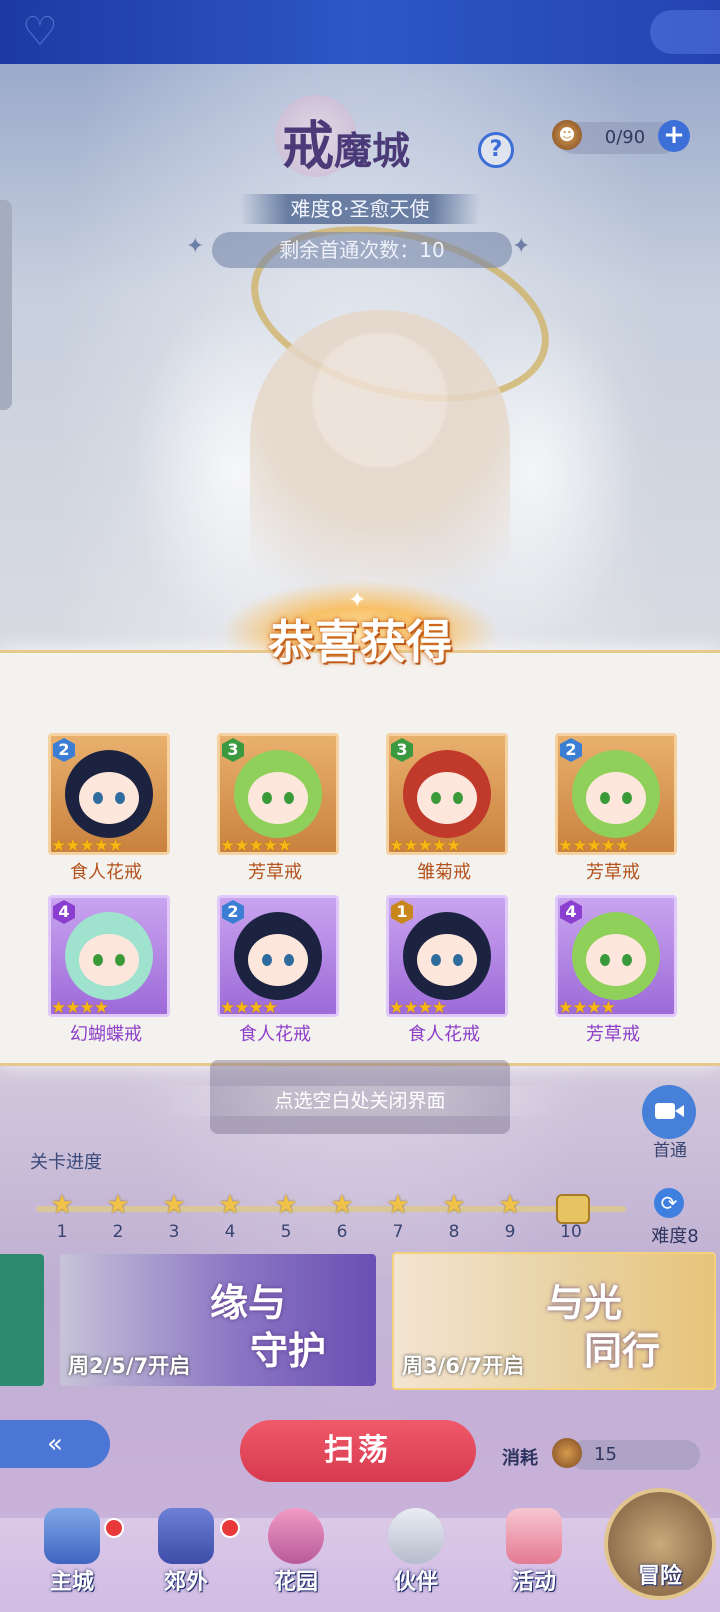 The width and height of the screenshot is (720, 1612). I want to click on stage-number: 3, so click(174, 1232).